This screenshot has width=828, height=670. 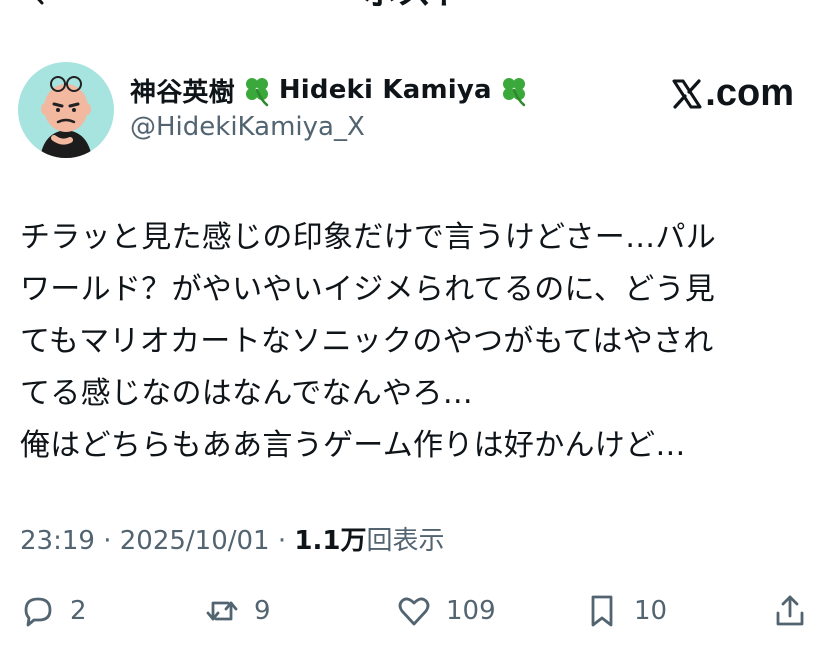 I want to click on views-count: 1.1万, so click(x=330, y=541).